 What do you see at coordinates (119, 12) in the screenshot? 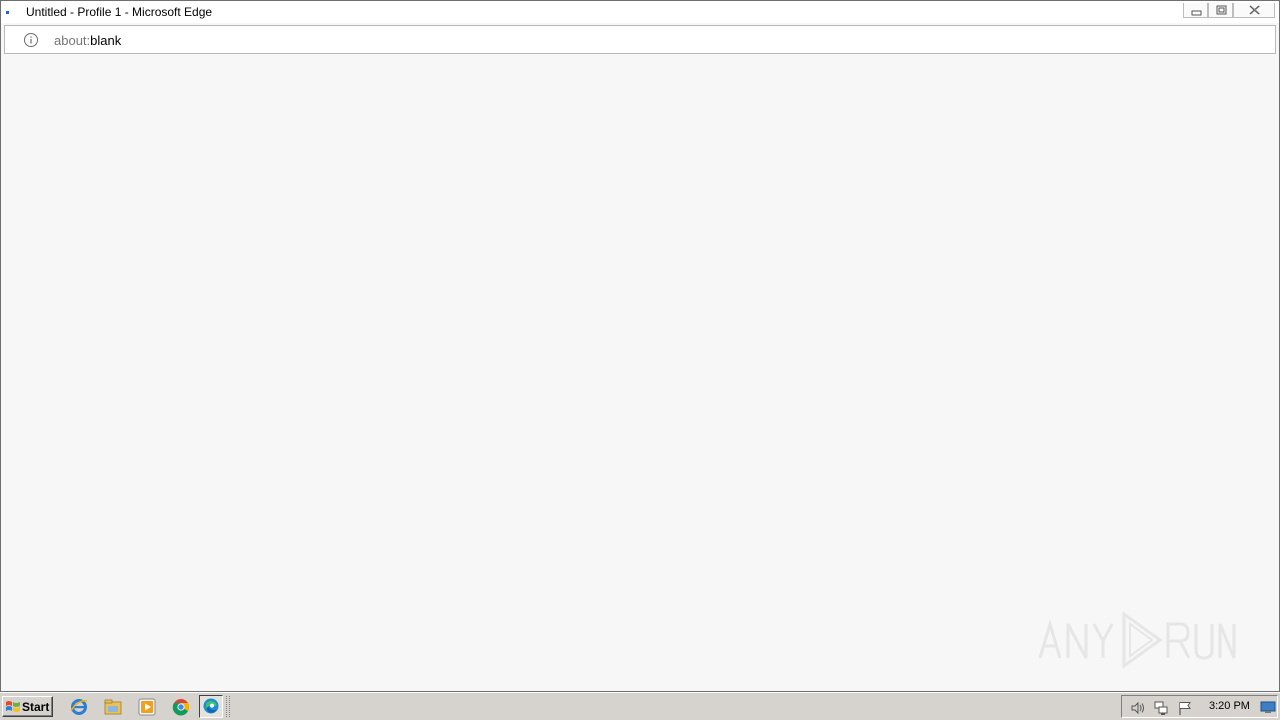
I see `window-title: Untitled - Profile 1 - Microsoft Edge` at bounding box center [119, 12].